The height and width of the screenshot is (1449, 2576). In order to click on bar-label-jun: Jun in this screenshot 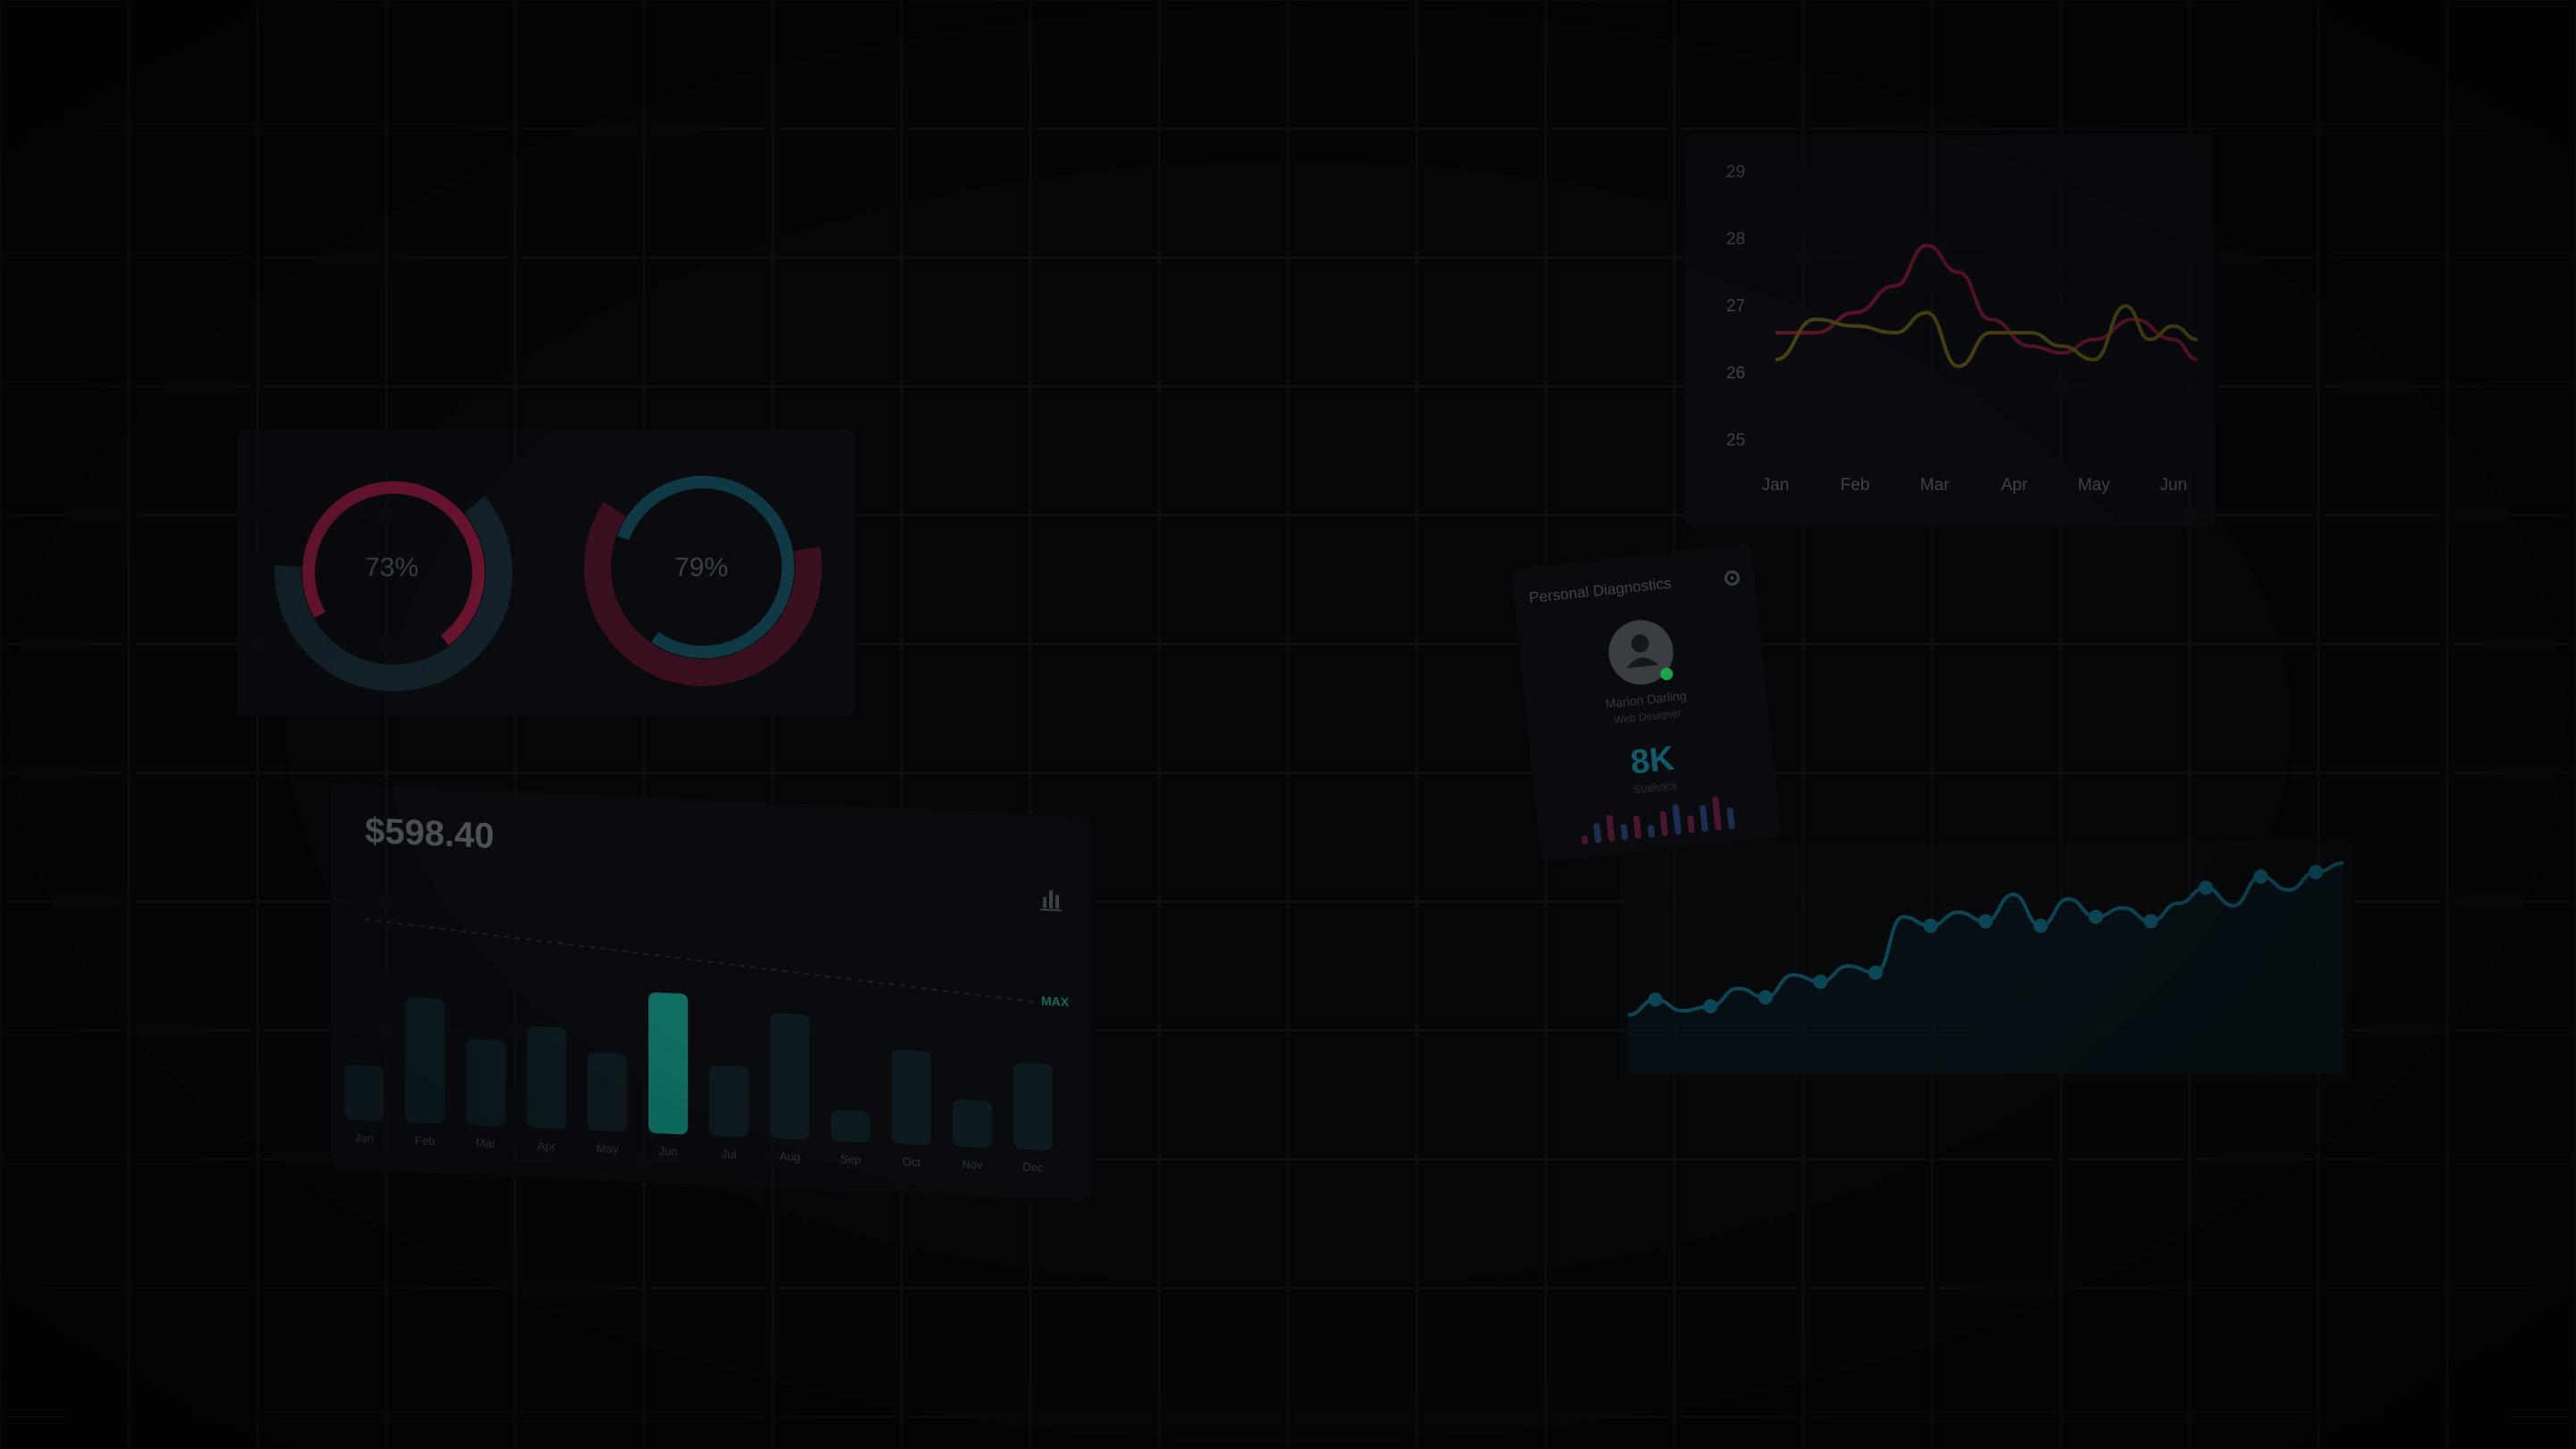, I will do `click(668, 1151)`.